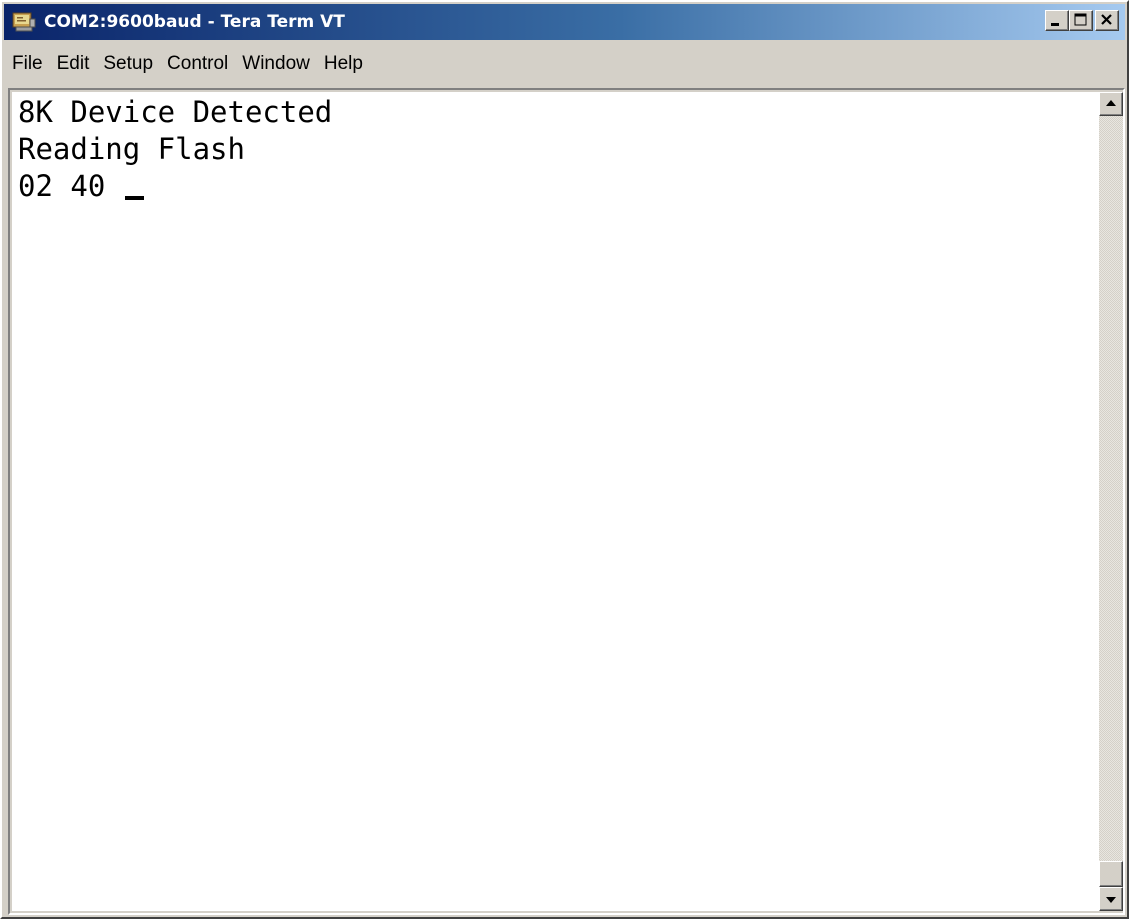 Image resolution: width=1129 pixels, height=919 pixels. What do you see at coordinates (70, 186) in the screenshot?
I see `terminal-line-text: 02 40` at bounding box center [70, 186].